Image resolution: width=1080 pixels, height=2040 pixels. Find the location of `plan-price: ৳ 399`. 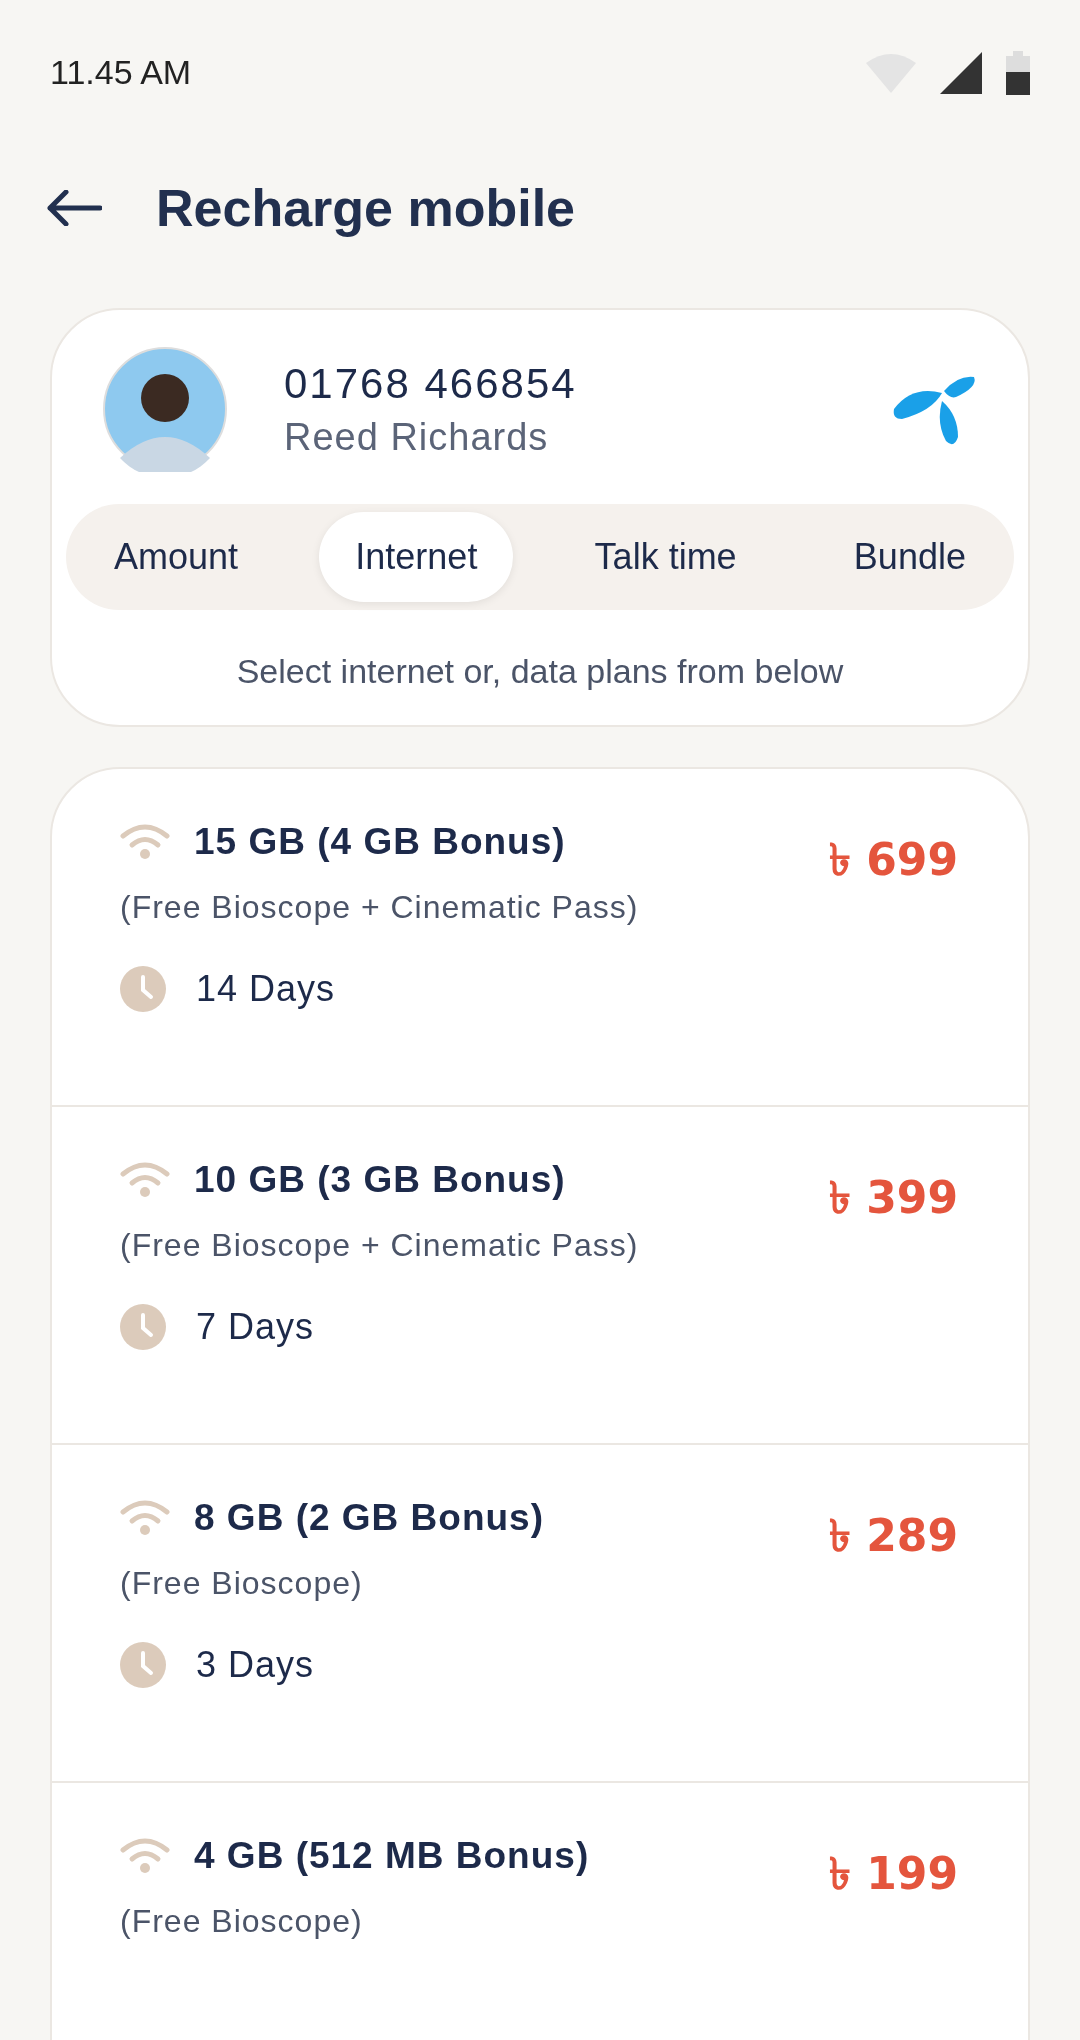

plan-price: ৳ 399 is located at coordinates (893, 1198).